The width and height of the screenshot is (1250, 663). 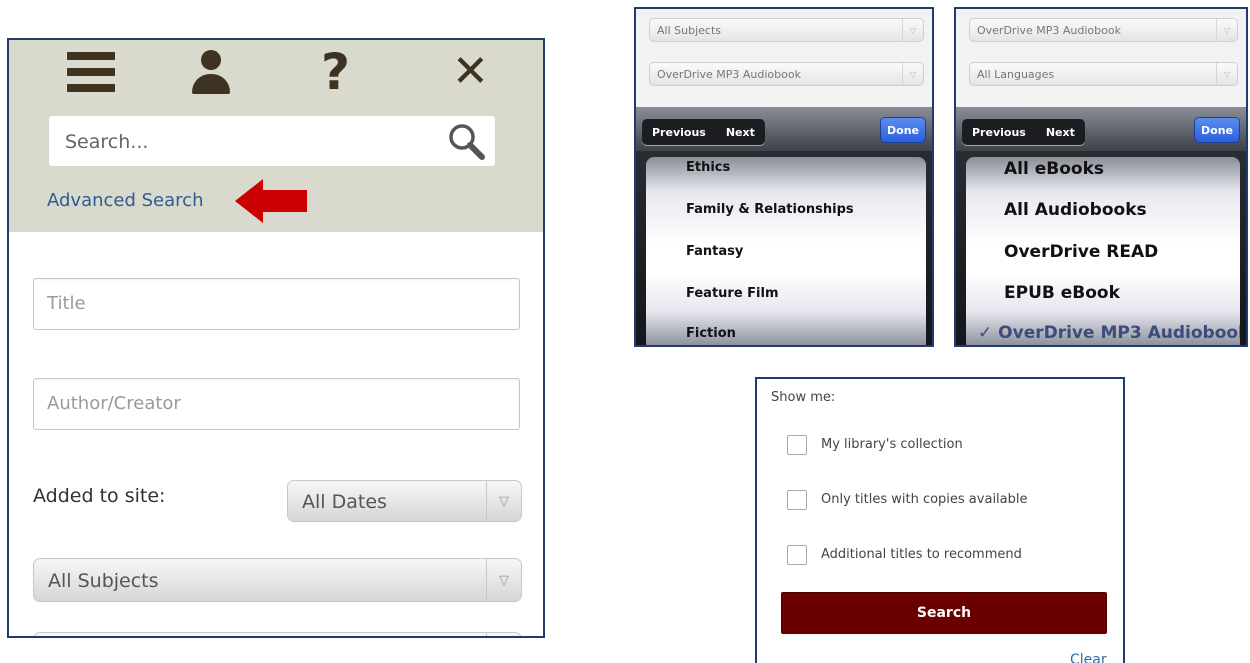 What do you see at coordinates (470, 72) in the screenshot?
I see `close-icon: ✕` at bounding box center [470, 72].